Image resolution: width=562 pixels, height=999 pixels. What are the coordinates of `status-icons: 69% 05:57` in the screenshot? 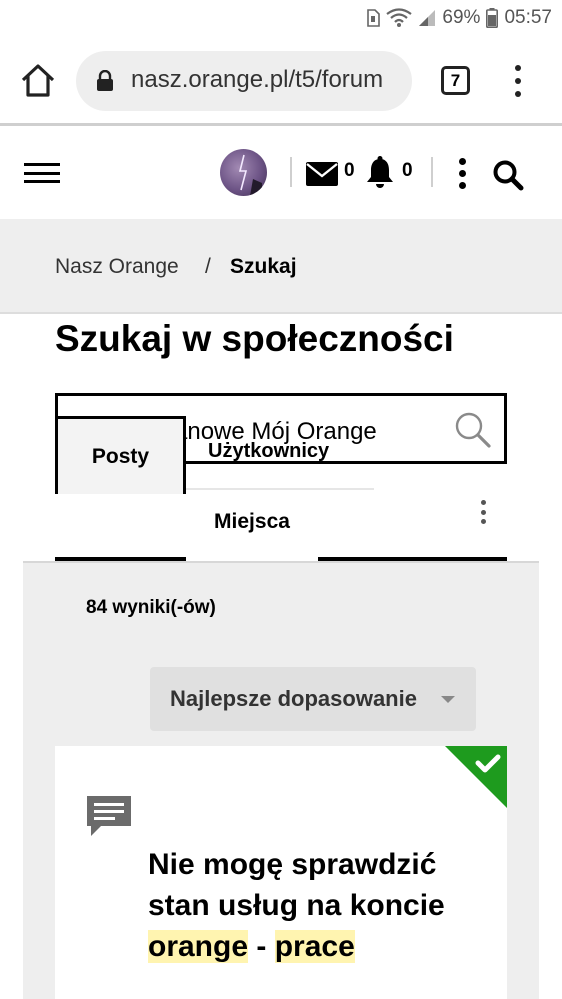 It's located at (459, 18).